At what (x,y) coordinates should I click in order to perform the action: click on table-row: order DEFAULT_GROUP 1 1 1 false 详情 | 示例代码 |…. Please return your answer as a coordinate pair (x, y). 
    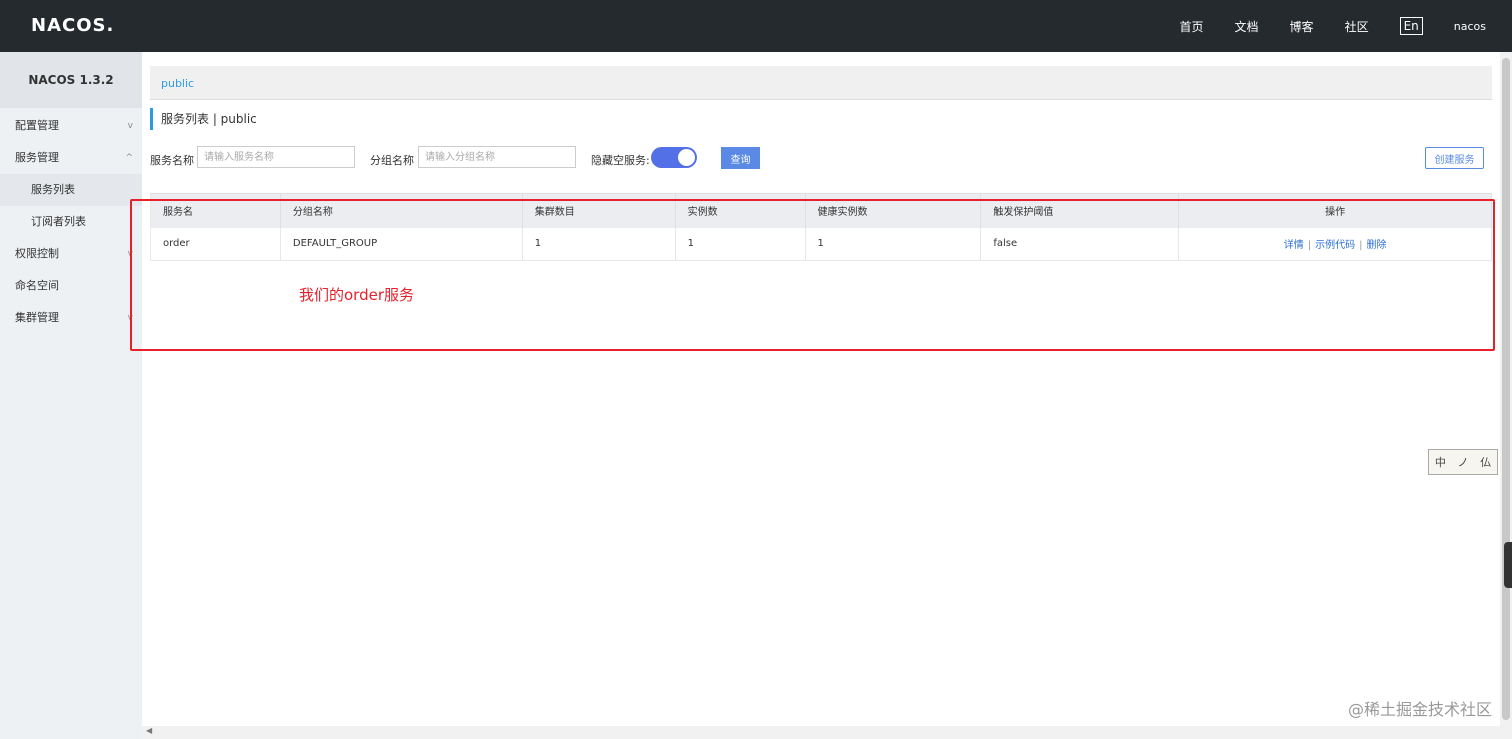
    Looking at the image, I should click on (821, 244).